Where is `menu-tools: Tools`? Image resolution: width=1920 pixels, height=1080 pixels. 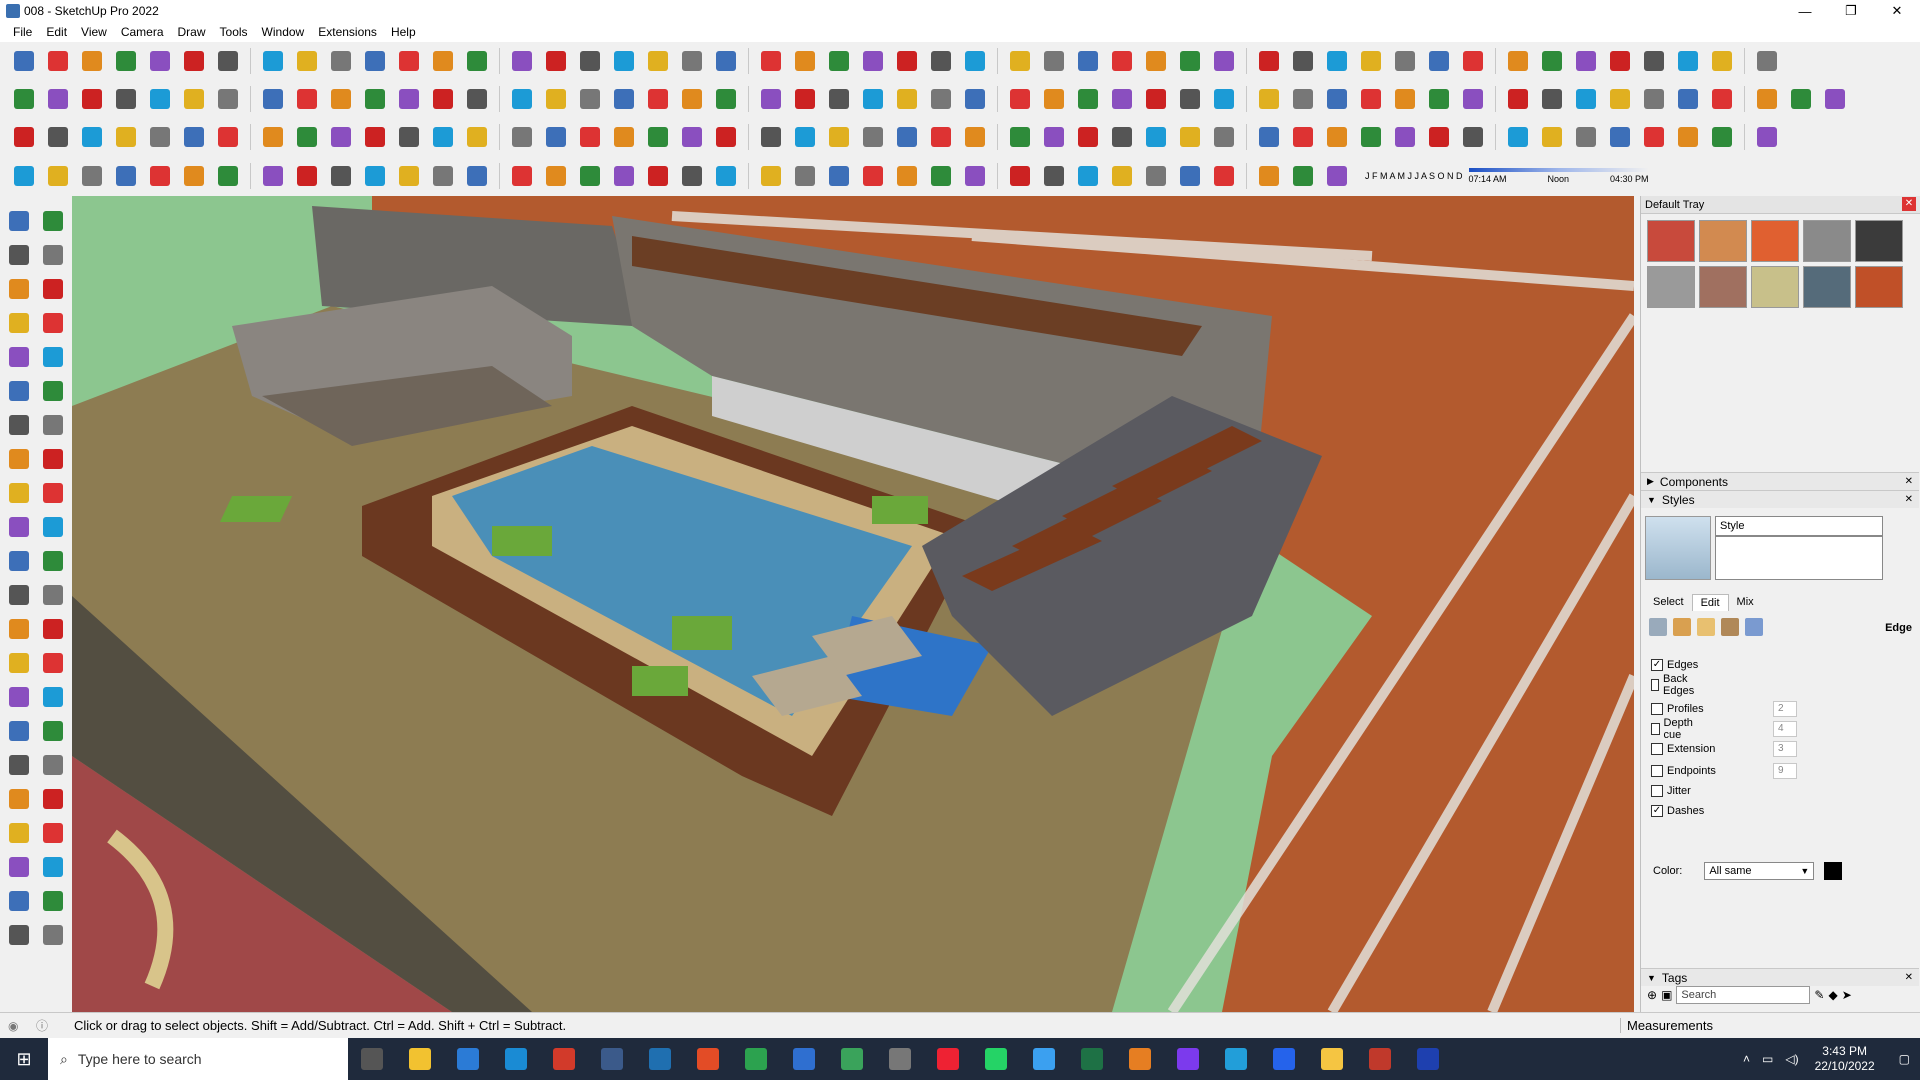 menu-tools: Tools is located at coordinates (234, 32).